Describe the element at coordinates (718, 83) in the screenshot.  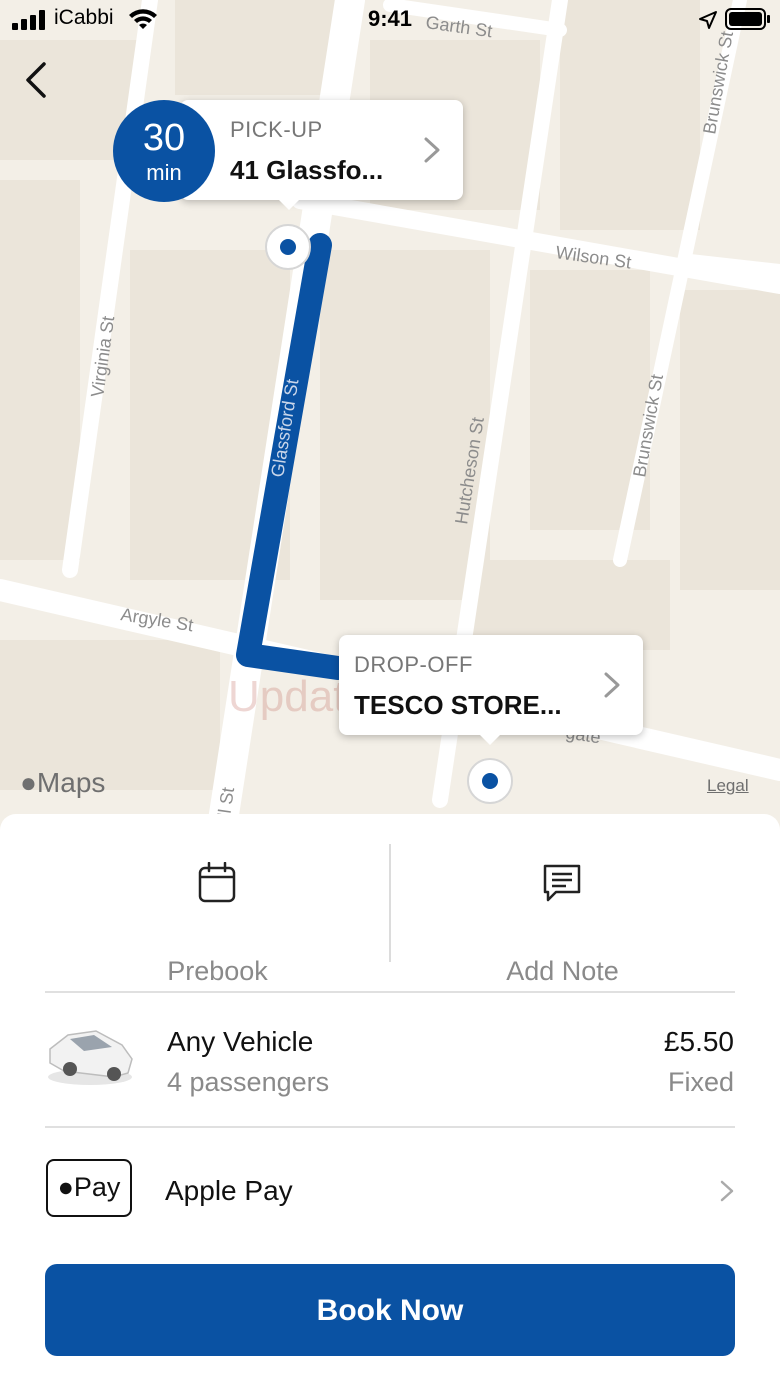
I see `street-label-brunswick-1: Brunswick St` at that location.